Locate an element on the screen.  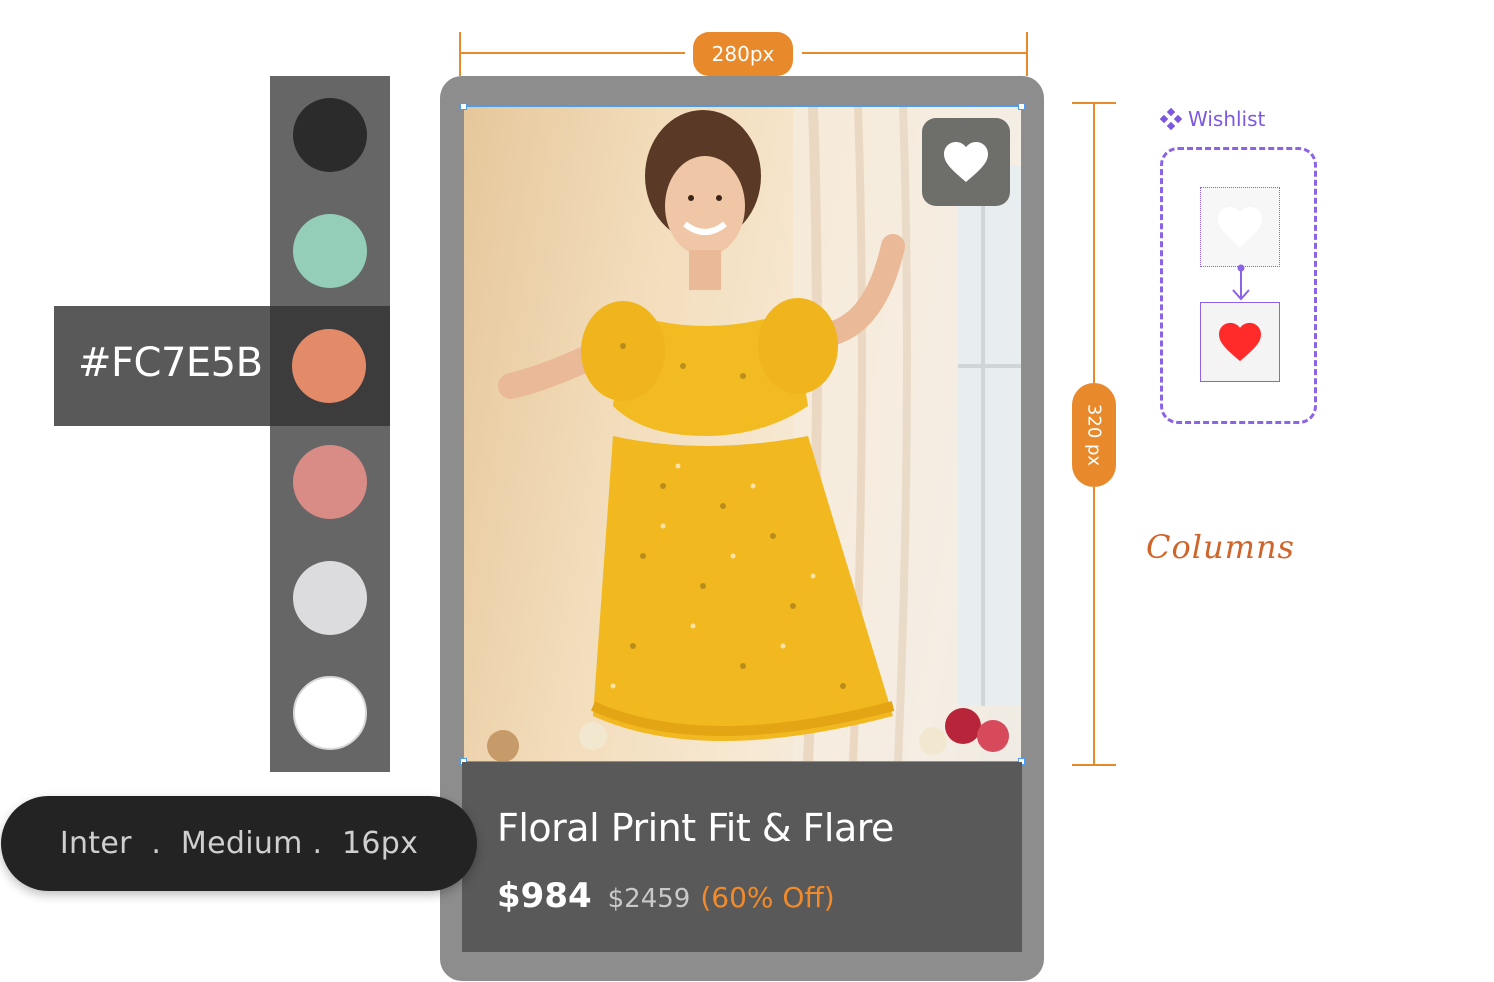
selected-hex-value: #FC7E5B is located at coordinates (170, 363).